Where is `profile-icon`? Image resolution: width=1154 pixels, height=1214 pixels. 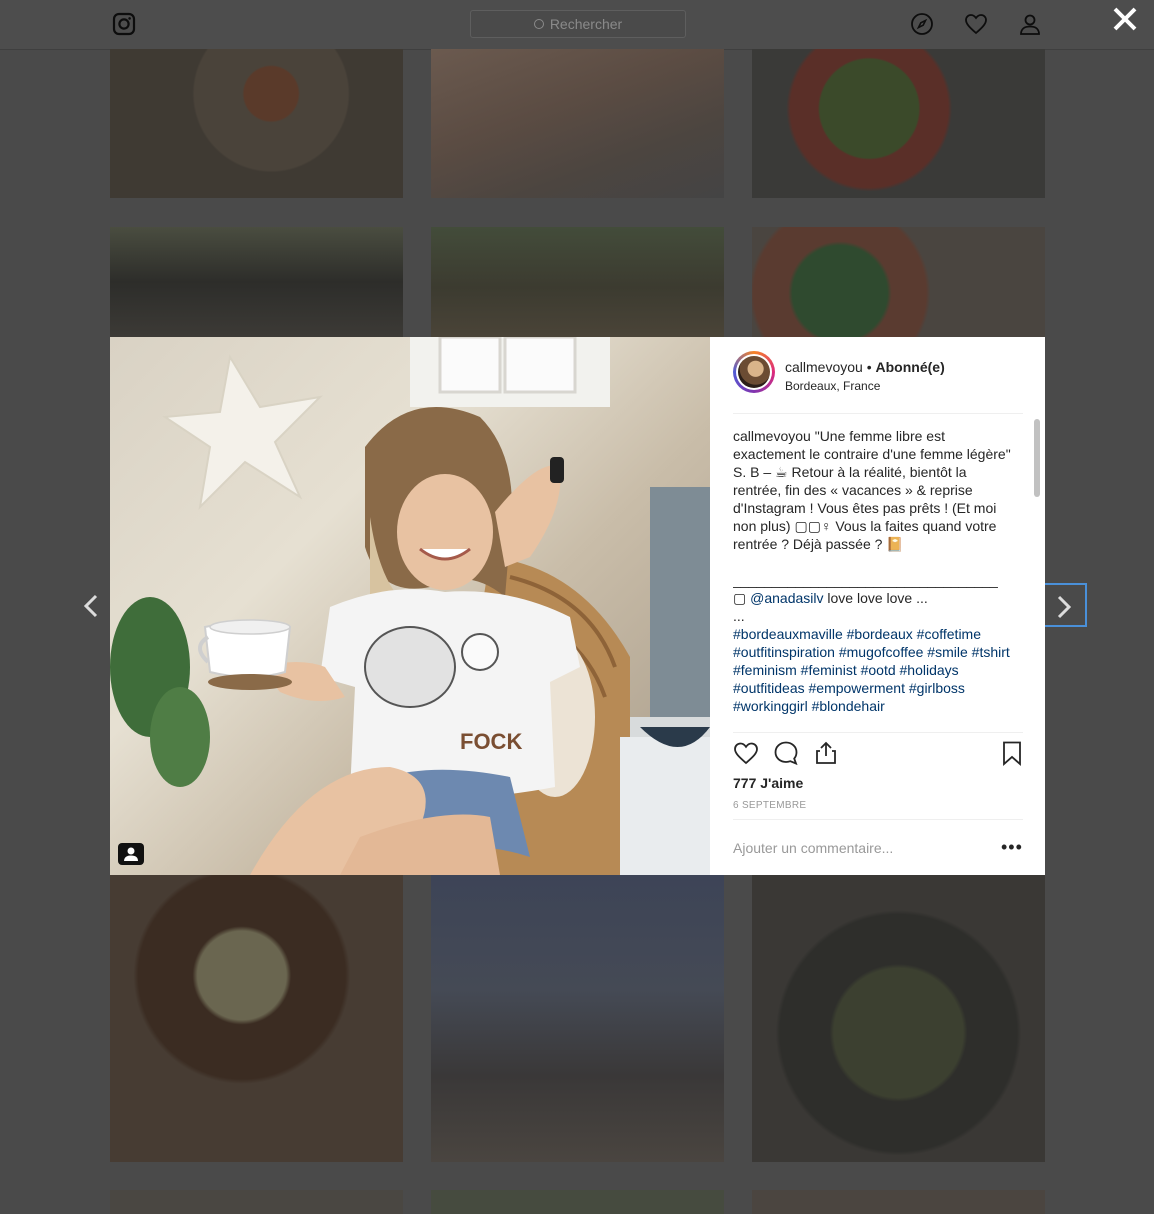 profile-icon is located at coordinates (1030, 24).